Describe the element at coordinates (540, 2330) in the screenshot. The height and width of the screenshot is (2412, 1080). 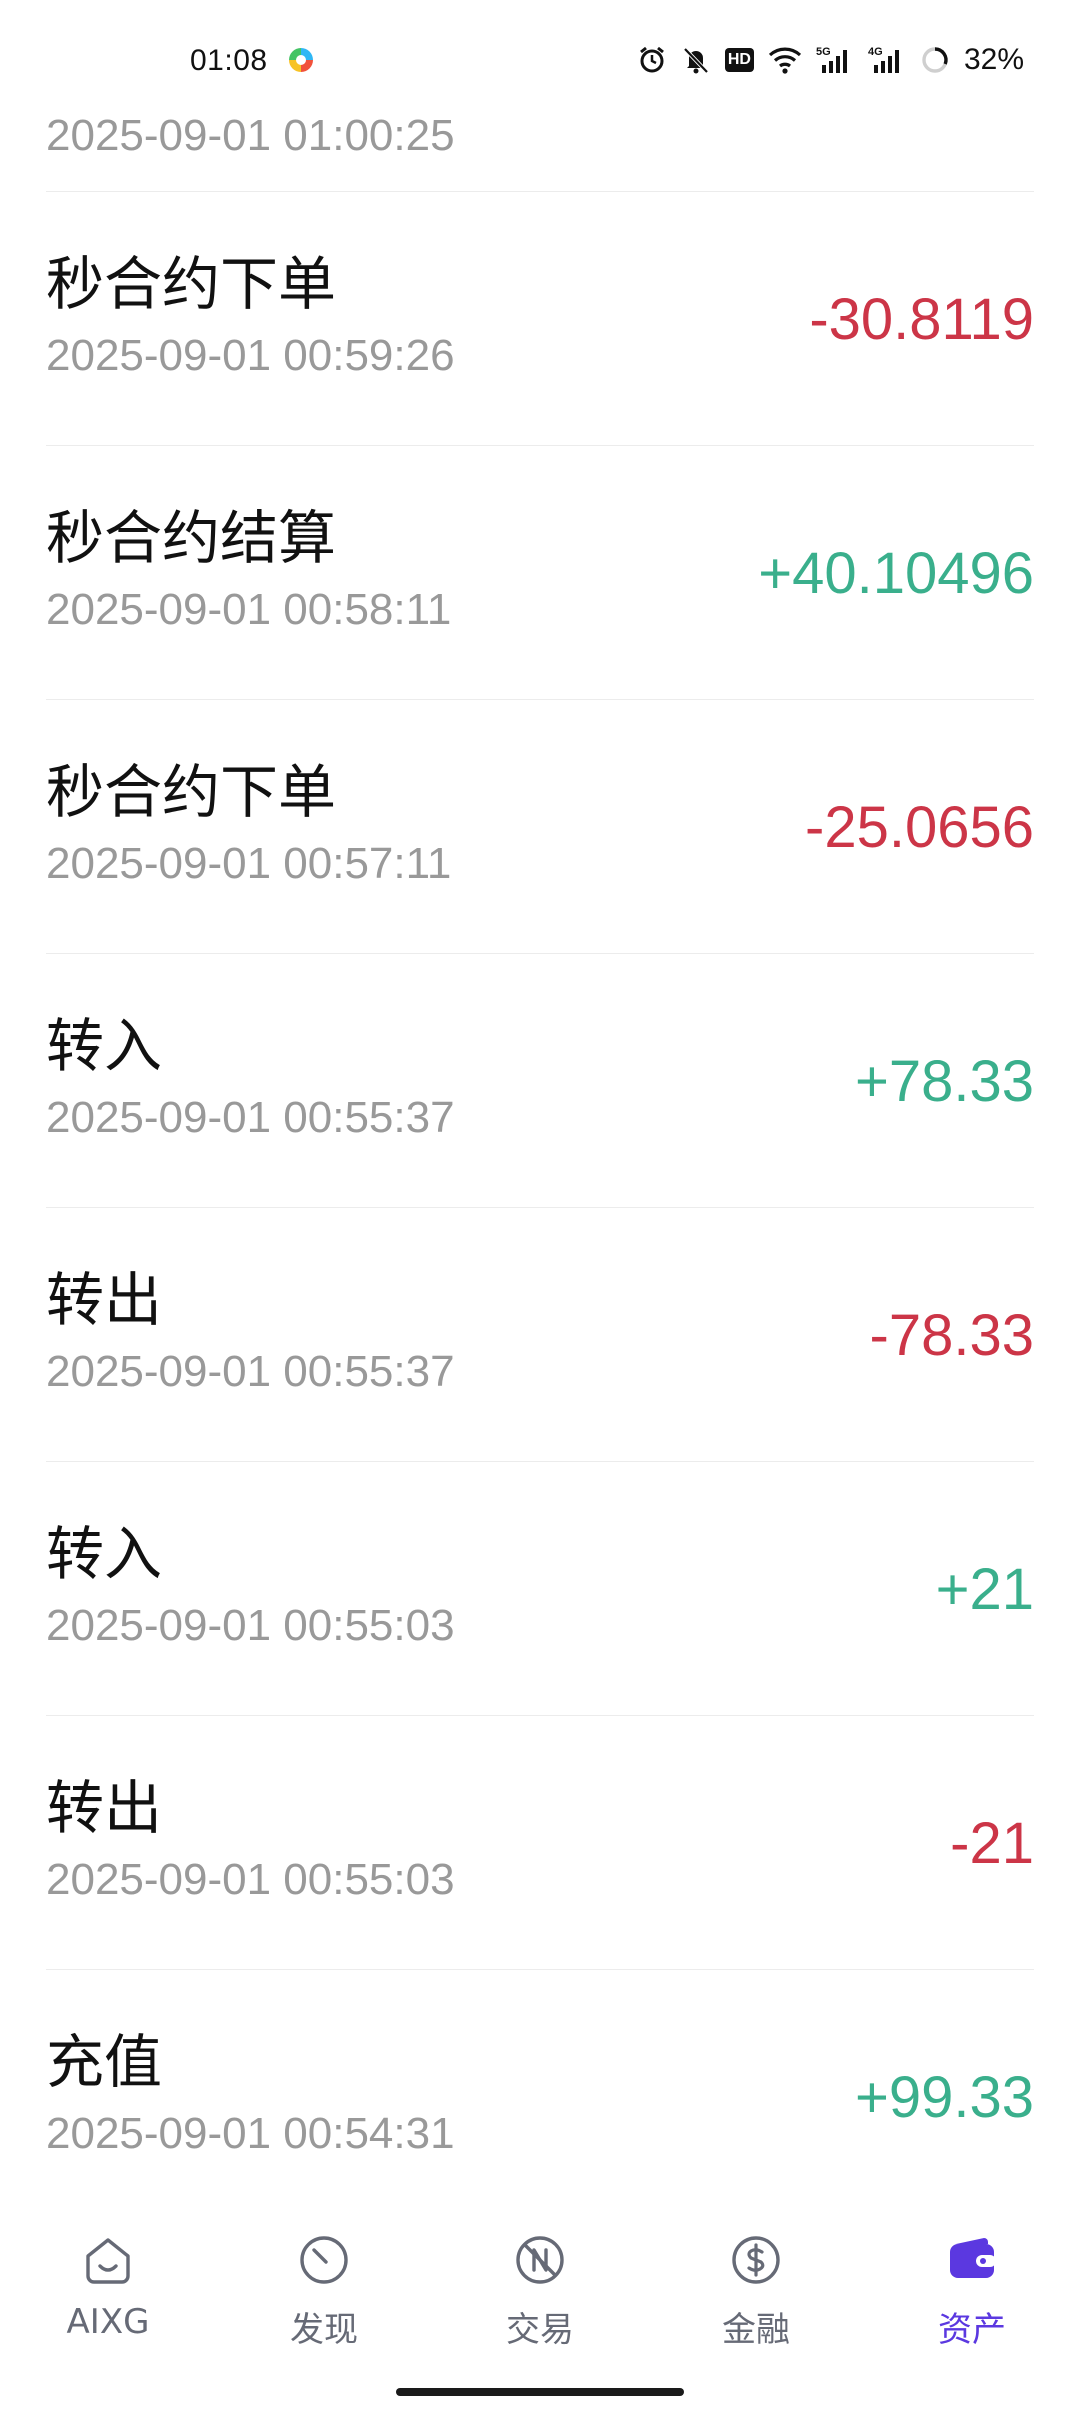
I see `nav-label: 交易` at that location.